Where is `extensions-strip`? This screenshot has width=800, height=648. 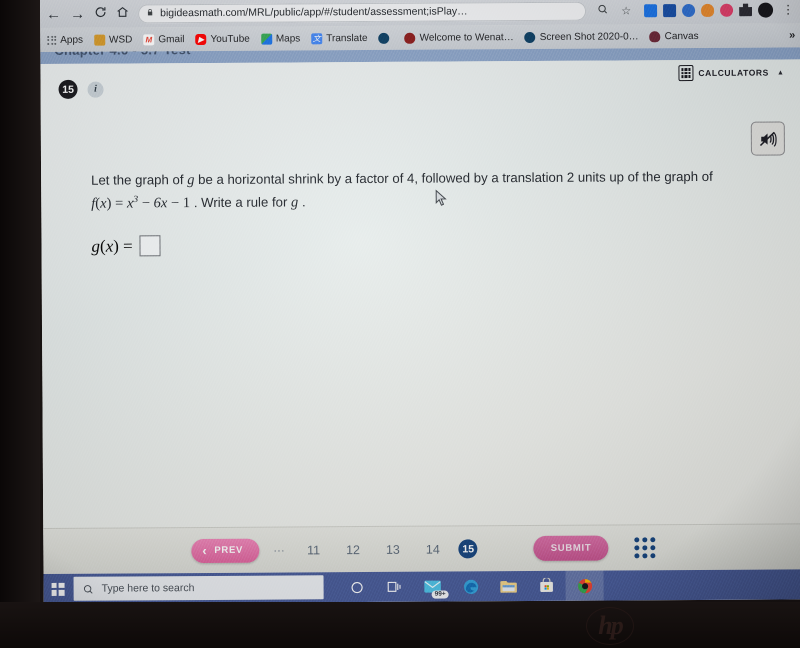 extensions-strip is located at coordinates (708, 10).